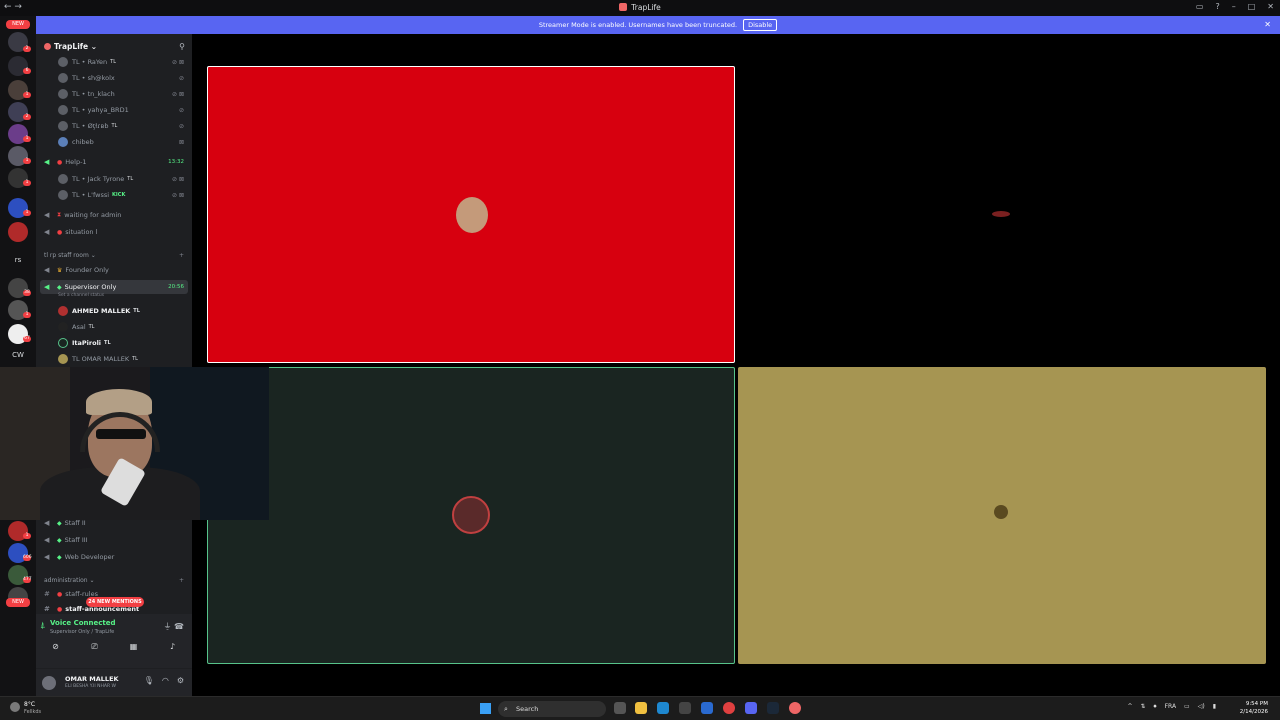 This screenshot has width=1280, height=720. Describe the element at coordinates (1129, 707) in the screenshot. I see `chevron-up-icon: ^` at that location.